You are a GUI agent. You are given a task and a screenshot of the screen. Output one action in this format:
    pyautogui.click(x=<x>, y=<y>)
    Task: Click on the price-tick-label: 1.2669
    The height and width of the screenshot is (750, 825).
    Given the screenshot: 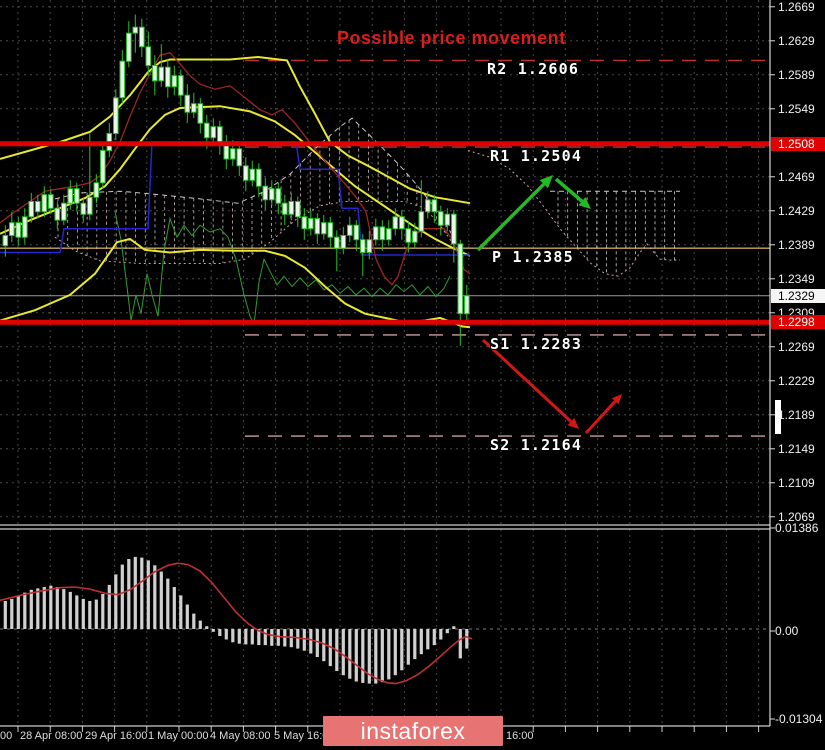 What is the action you would take?
    pyautogui.click(x=796, y=7)
    